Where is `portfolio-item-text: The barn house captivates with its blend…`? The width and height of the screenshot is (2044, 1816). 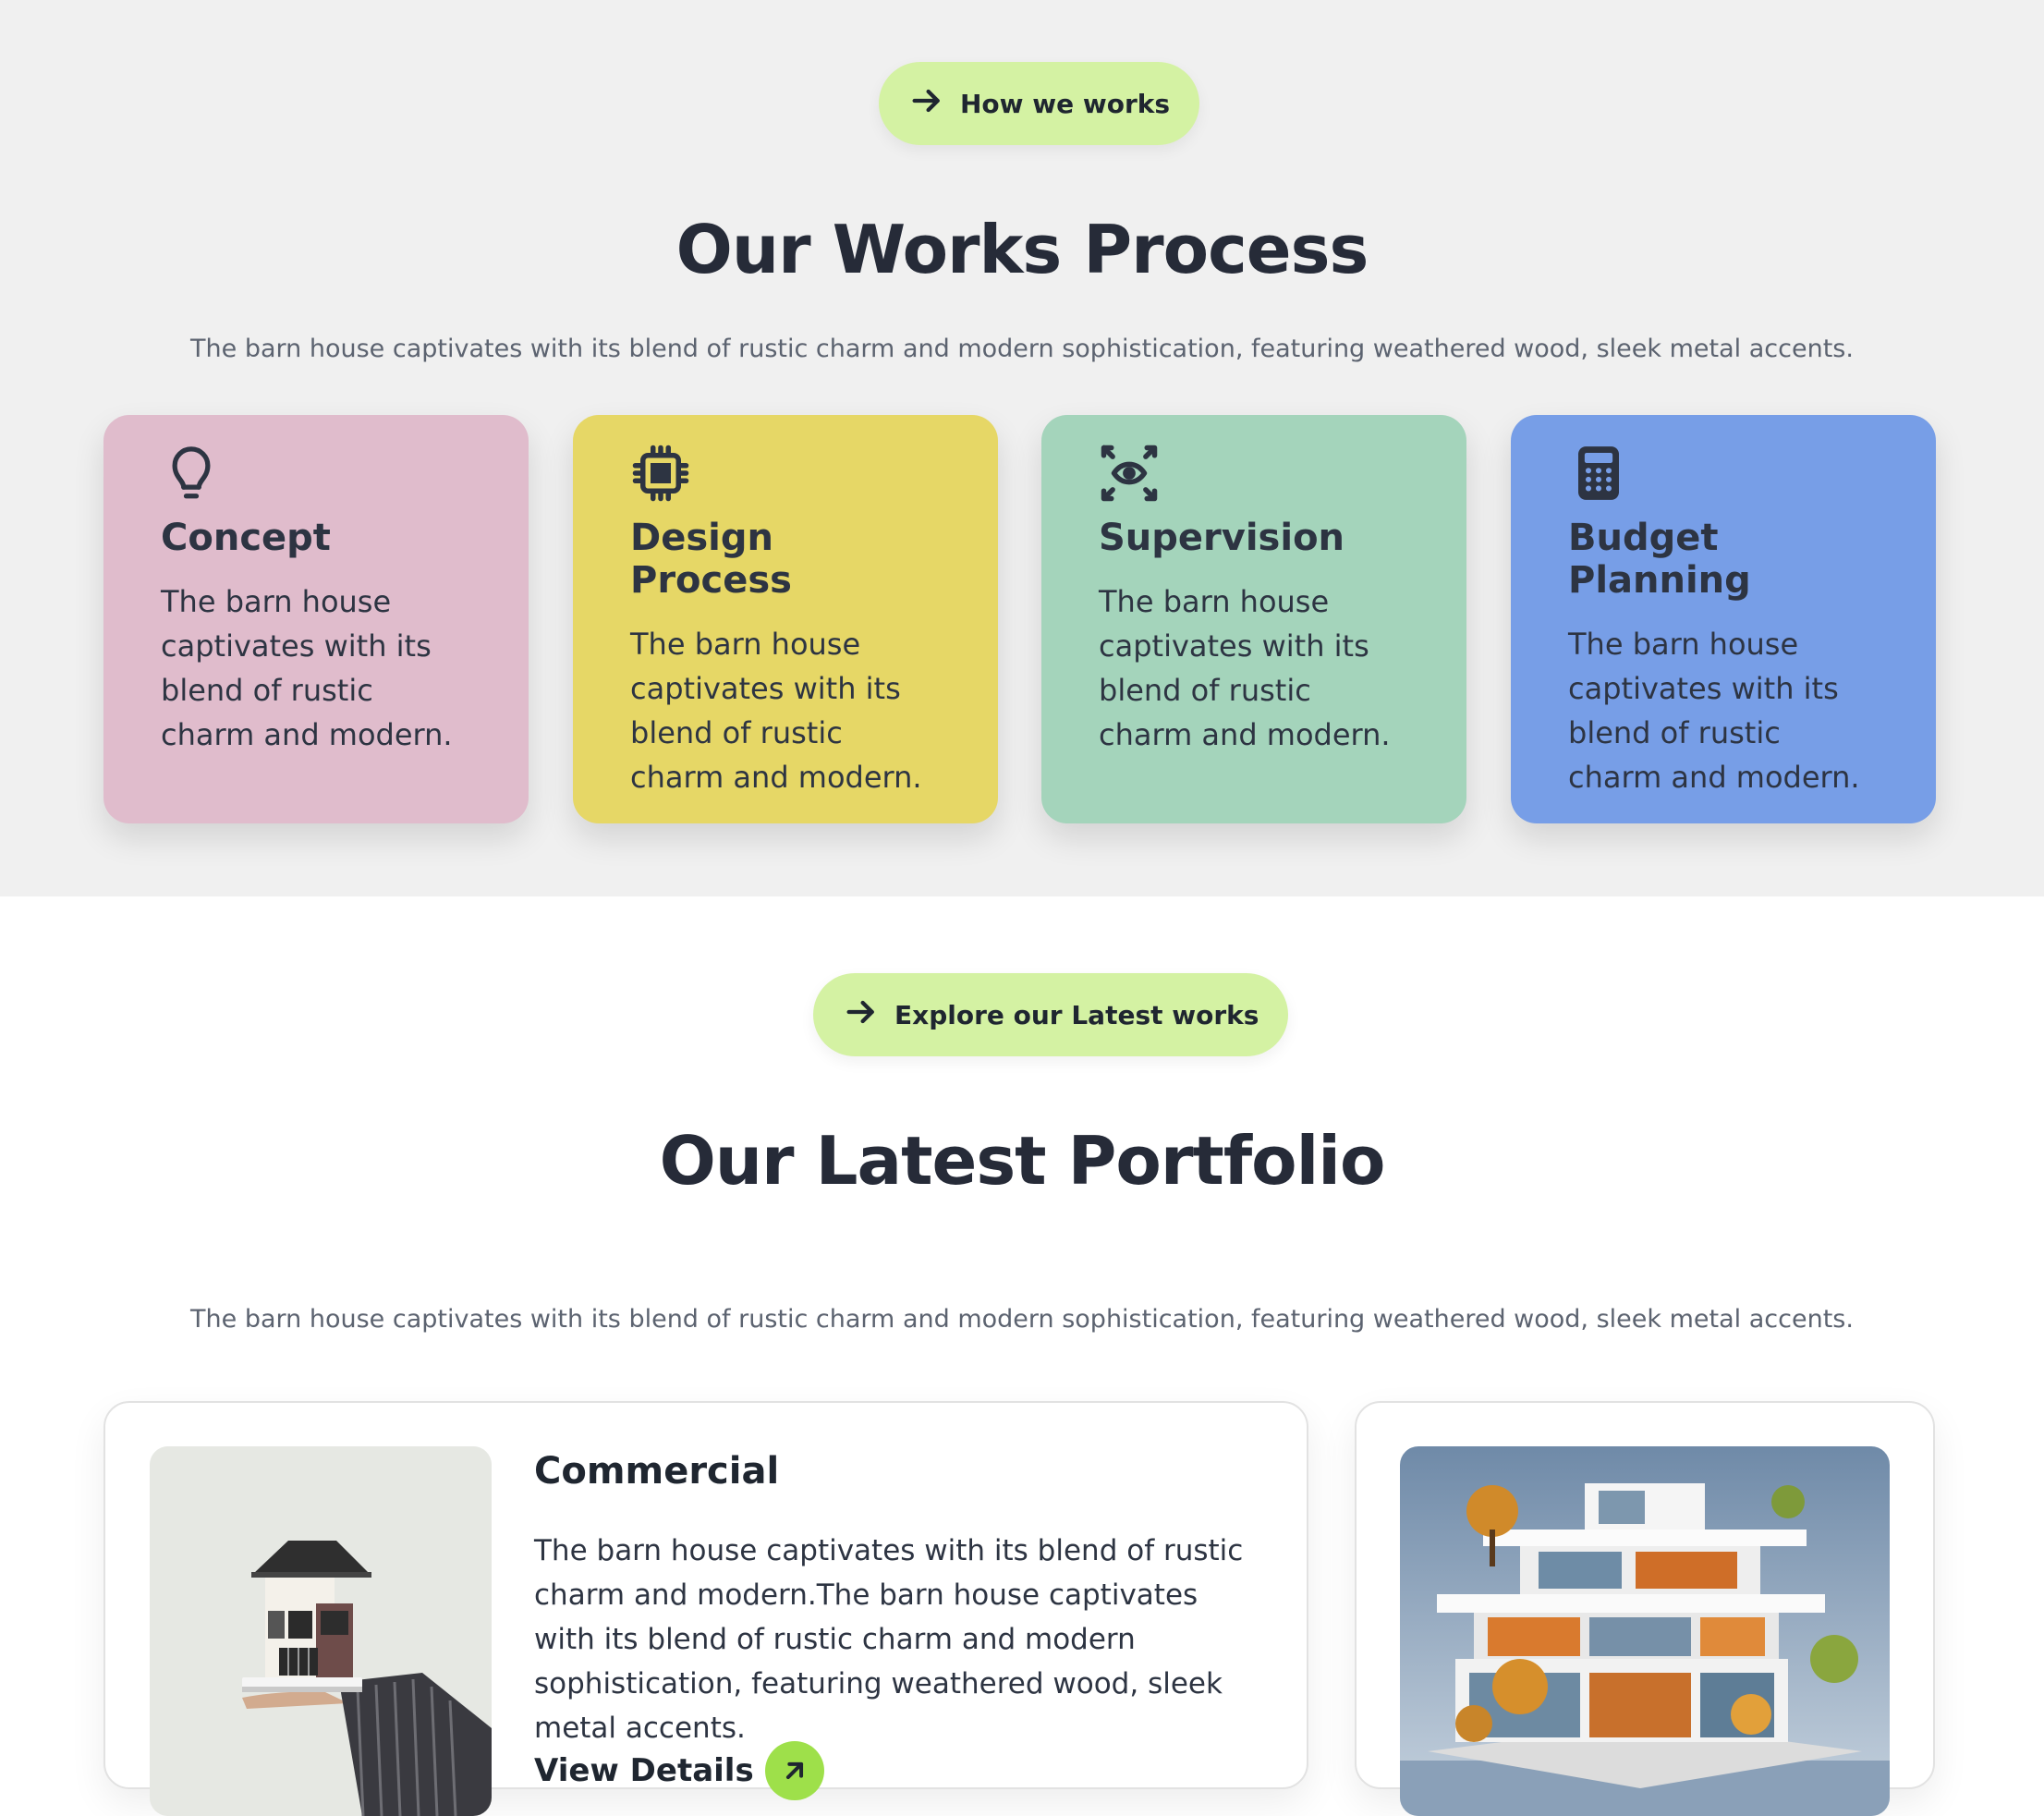
portfolio-item-text: The barn house captivates with its blend… is located at coordinates (889, 1640).